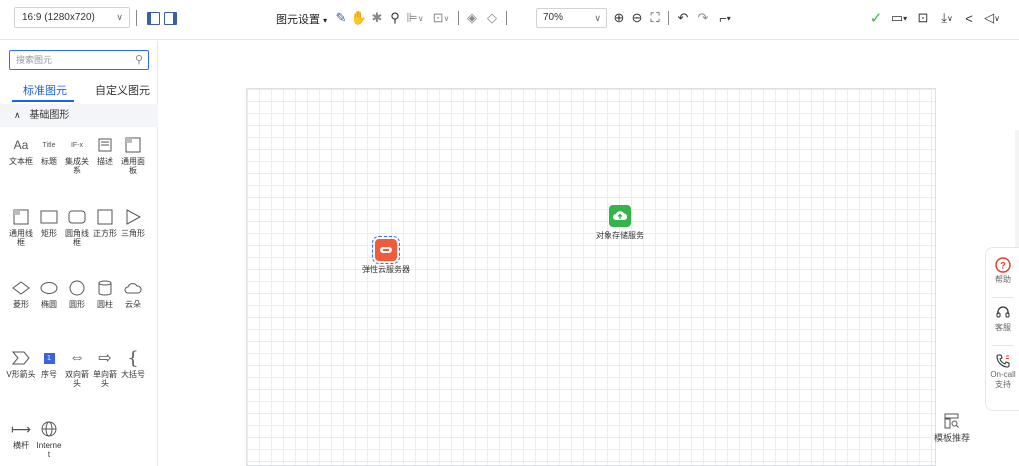  What do you see at coordinates (1002, 265) in the screenshot?
I see `help-icon: ?` at bounding box center [1002, 265].